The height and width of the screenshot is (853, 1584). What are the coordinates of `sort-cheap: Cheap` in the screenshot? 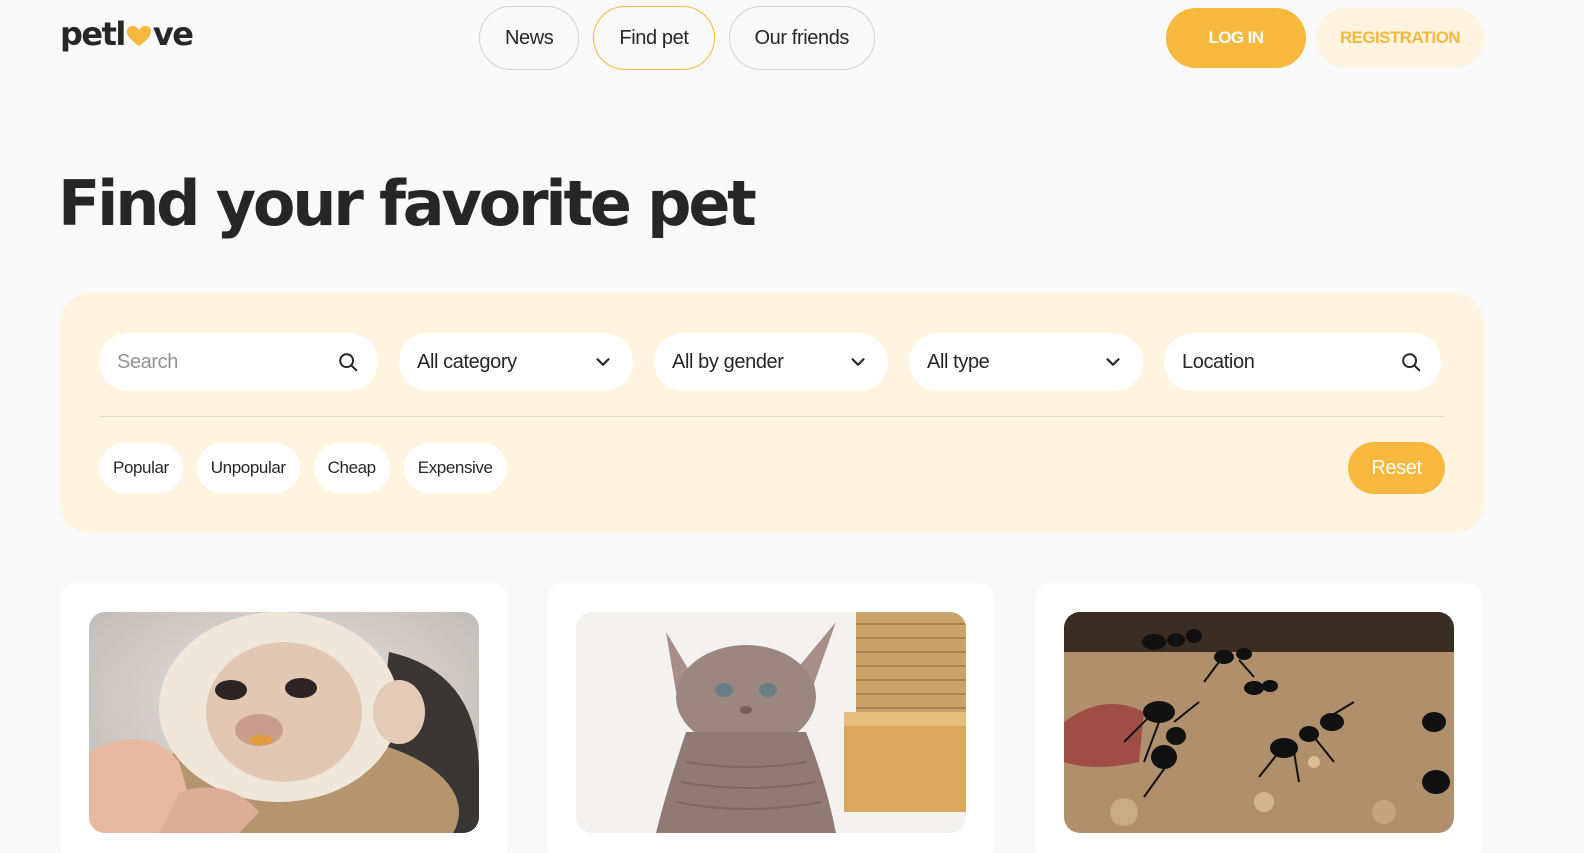 It's located at (351, 468).